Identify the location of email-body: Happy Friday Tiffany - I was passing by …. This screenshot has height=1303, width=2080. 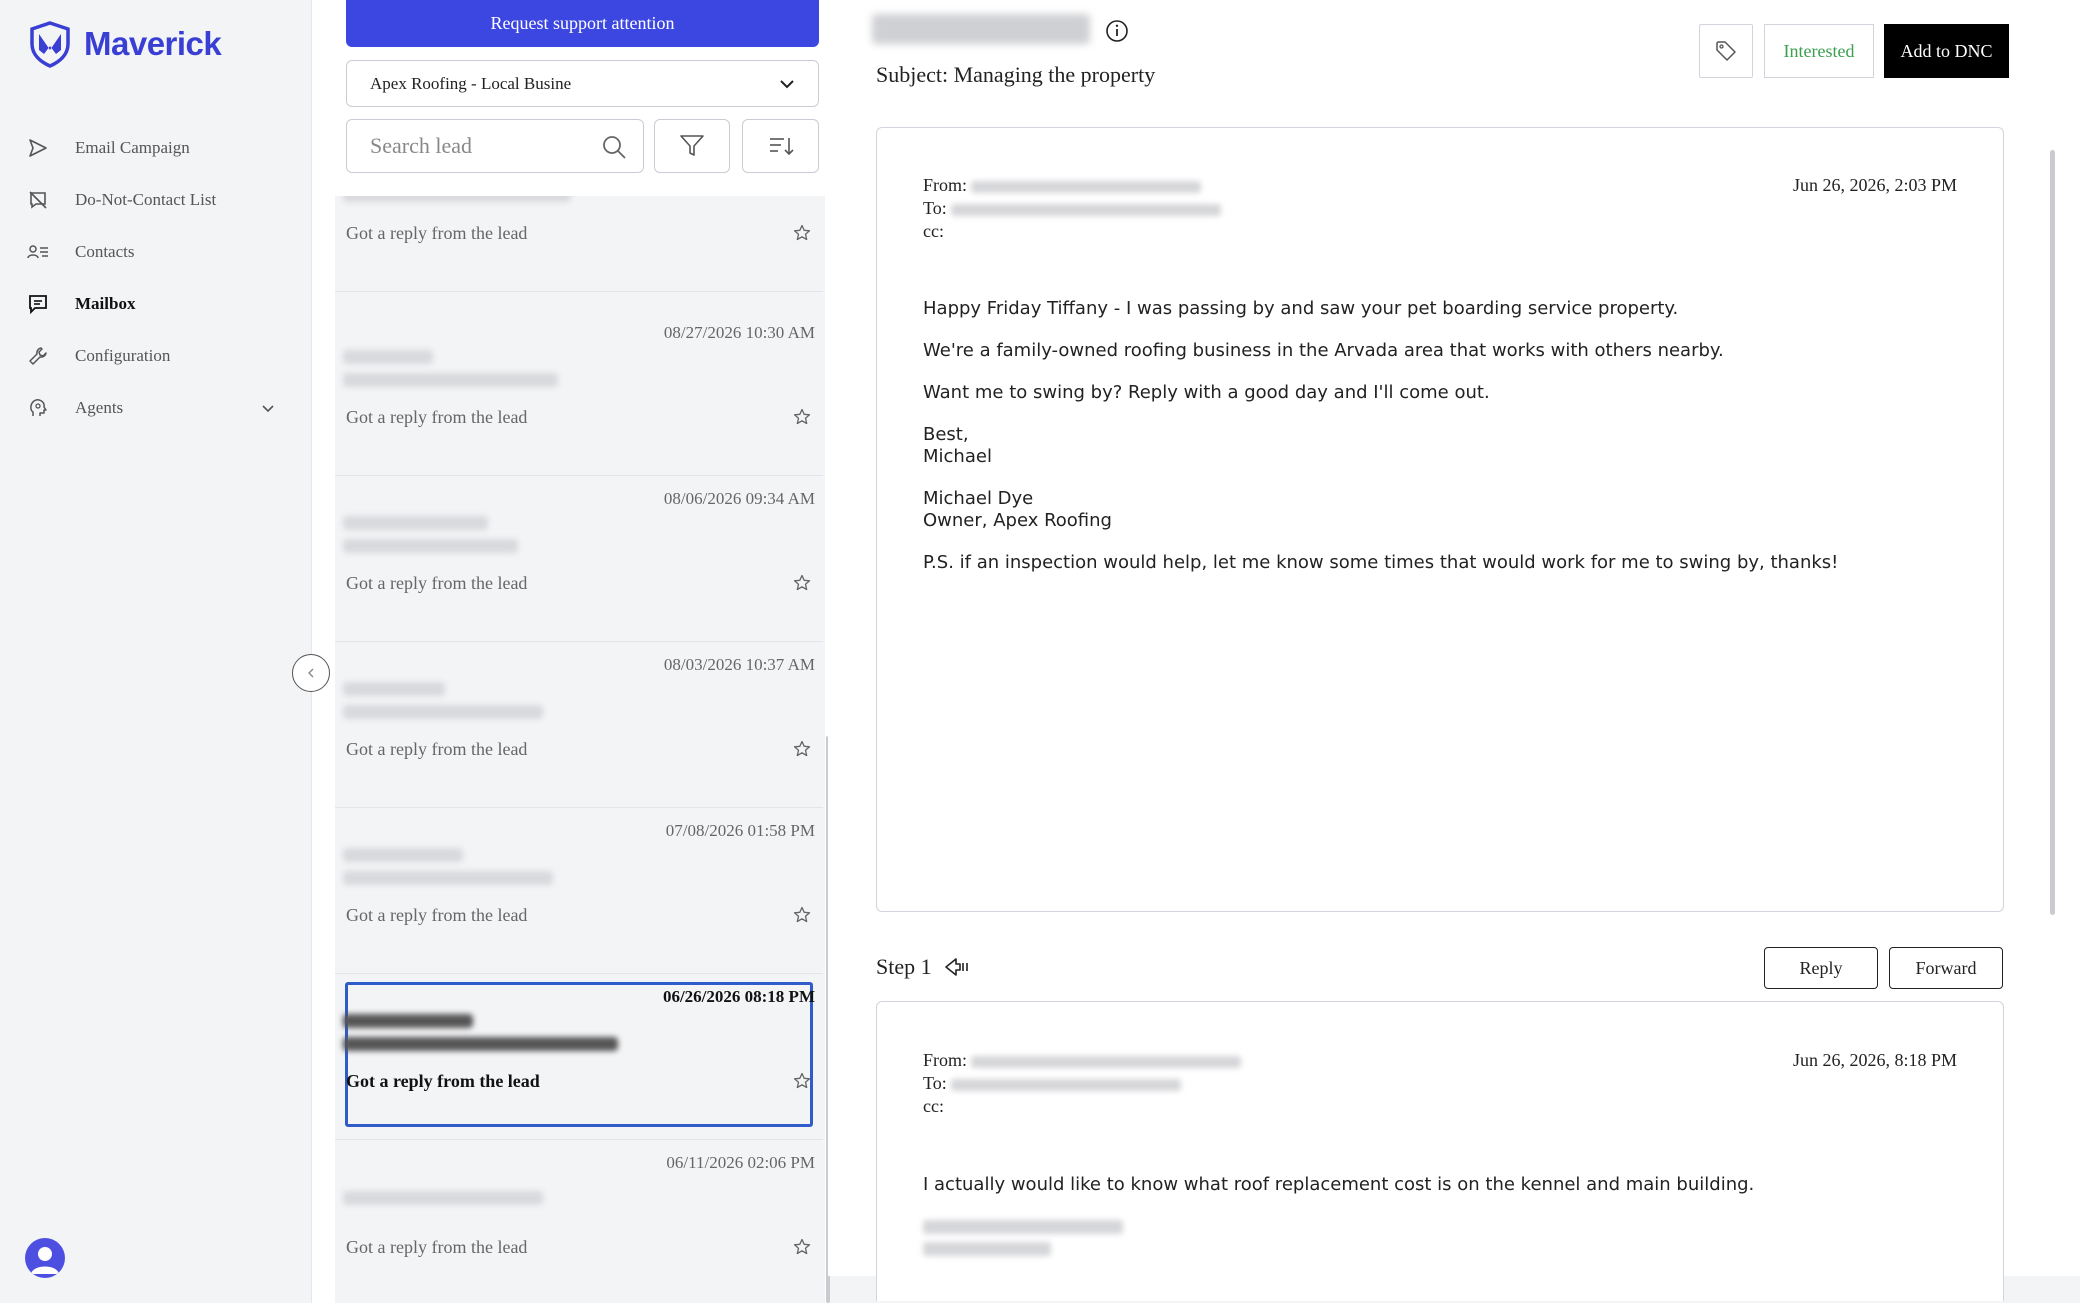
(1380, 446).